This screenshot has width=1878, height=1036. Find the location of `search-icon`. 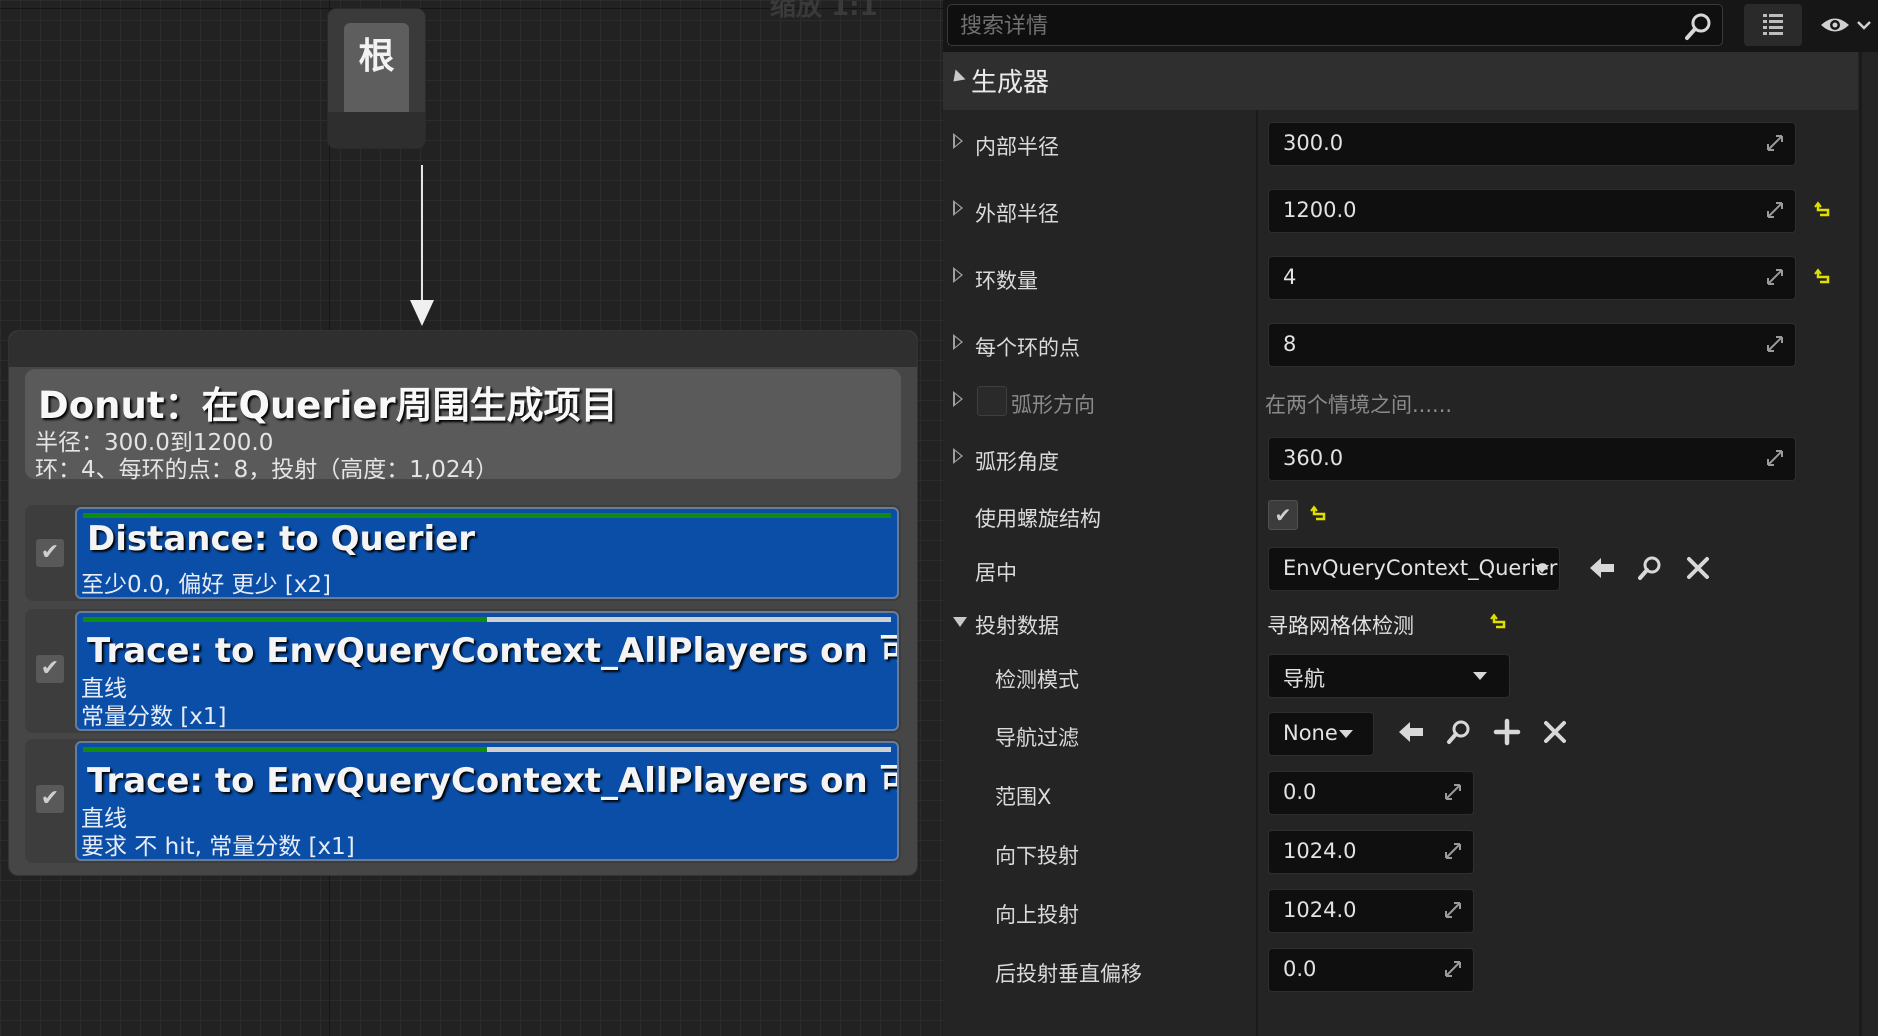

search-icon is located at coordinates (1699, 26).